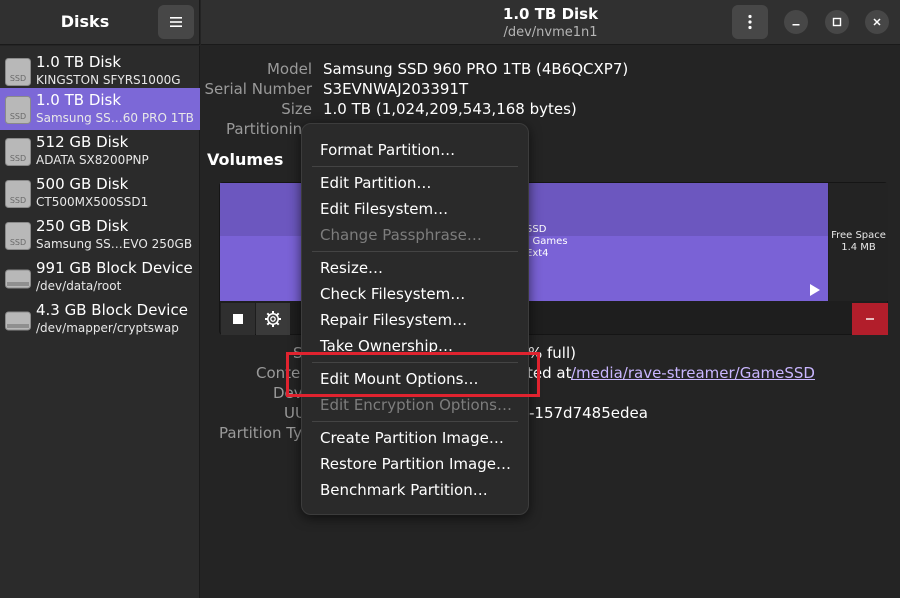 This screenshot has height=598, width=900. What do you see at coordinates (245, 159) in the screenshot?
I see `volumes-heading: Volumes` at bounding box center [245, 159].